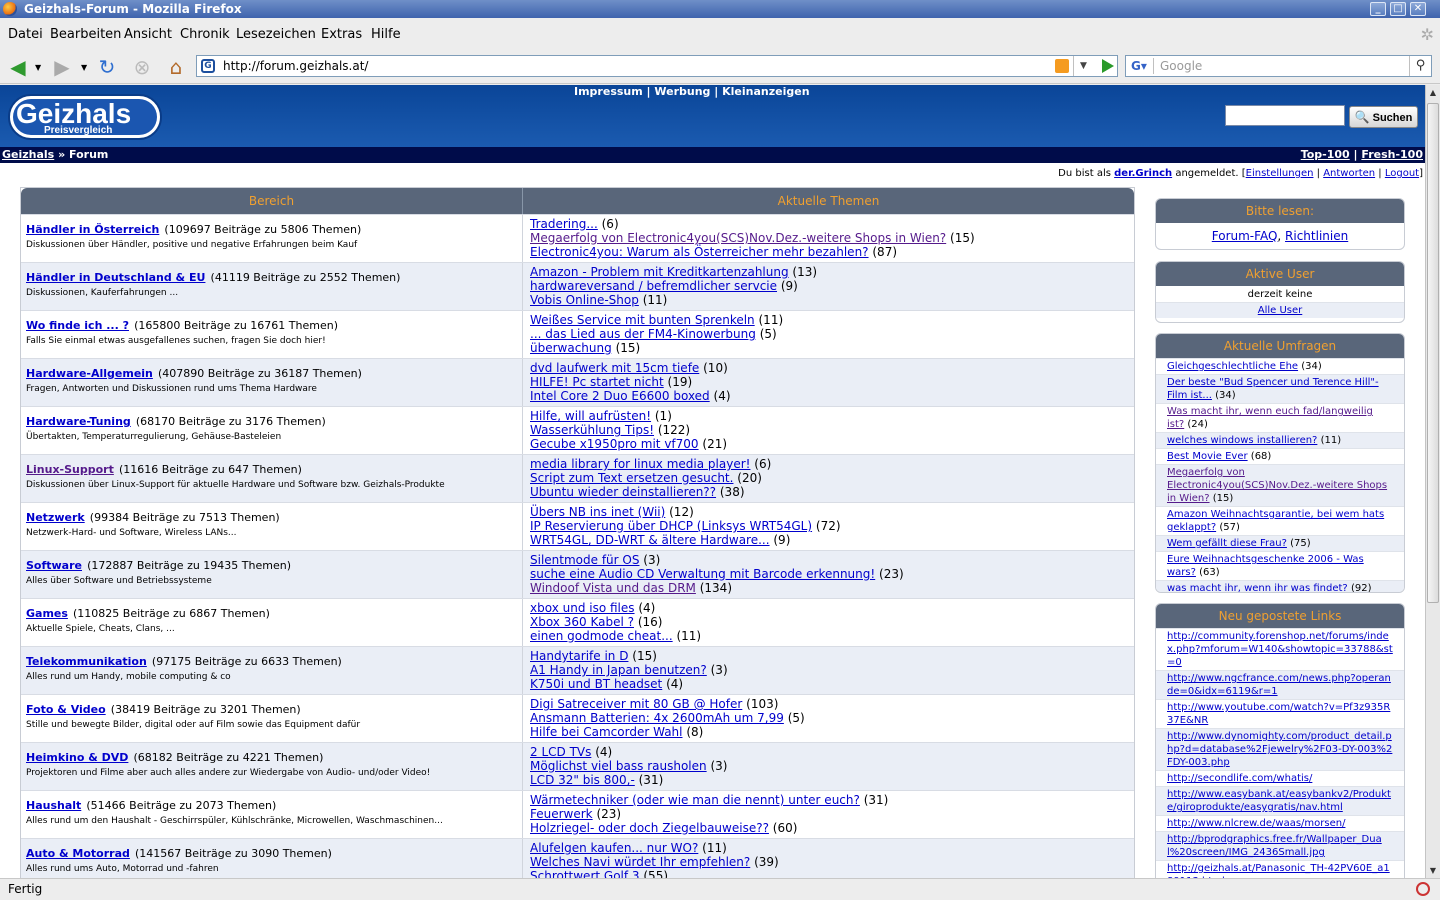 This screenshot has width=1440, height=900. Describe the element at coordinates (62, 67) in the screenshot. I see `forward-icon: ▶` at that location.